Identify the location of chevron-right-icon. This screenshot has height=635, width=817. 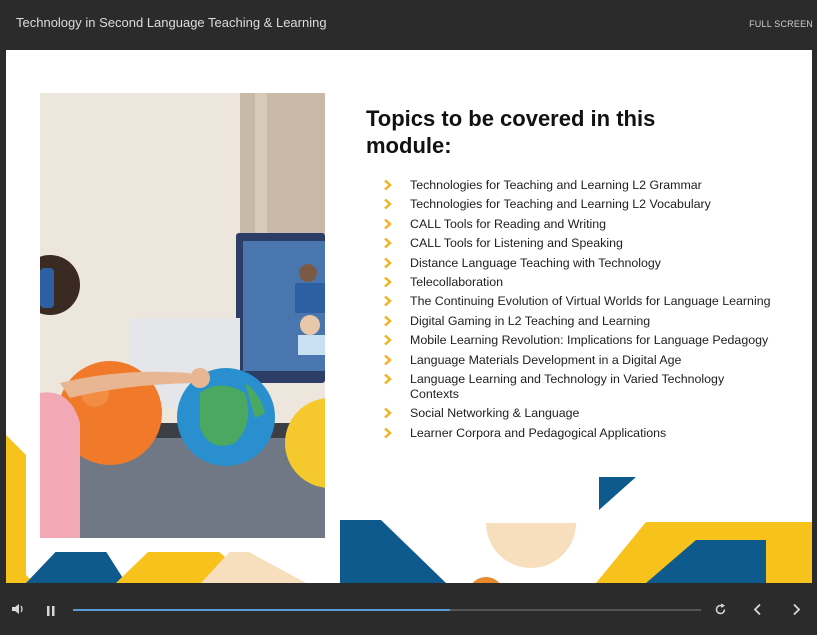
(796, 612).